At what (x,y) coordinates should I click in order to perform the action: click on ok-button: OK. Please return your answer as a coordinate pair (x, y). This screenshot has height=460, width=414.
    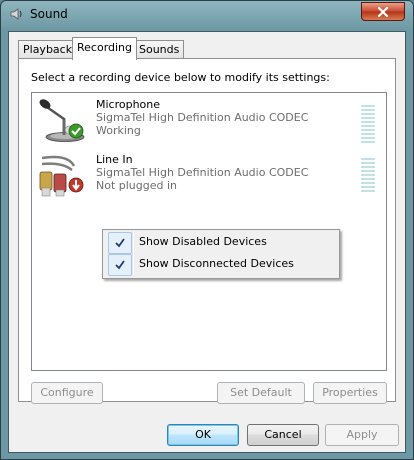
    Looking at the image, I should click on (203, 435).